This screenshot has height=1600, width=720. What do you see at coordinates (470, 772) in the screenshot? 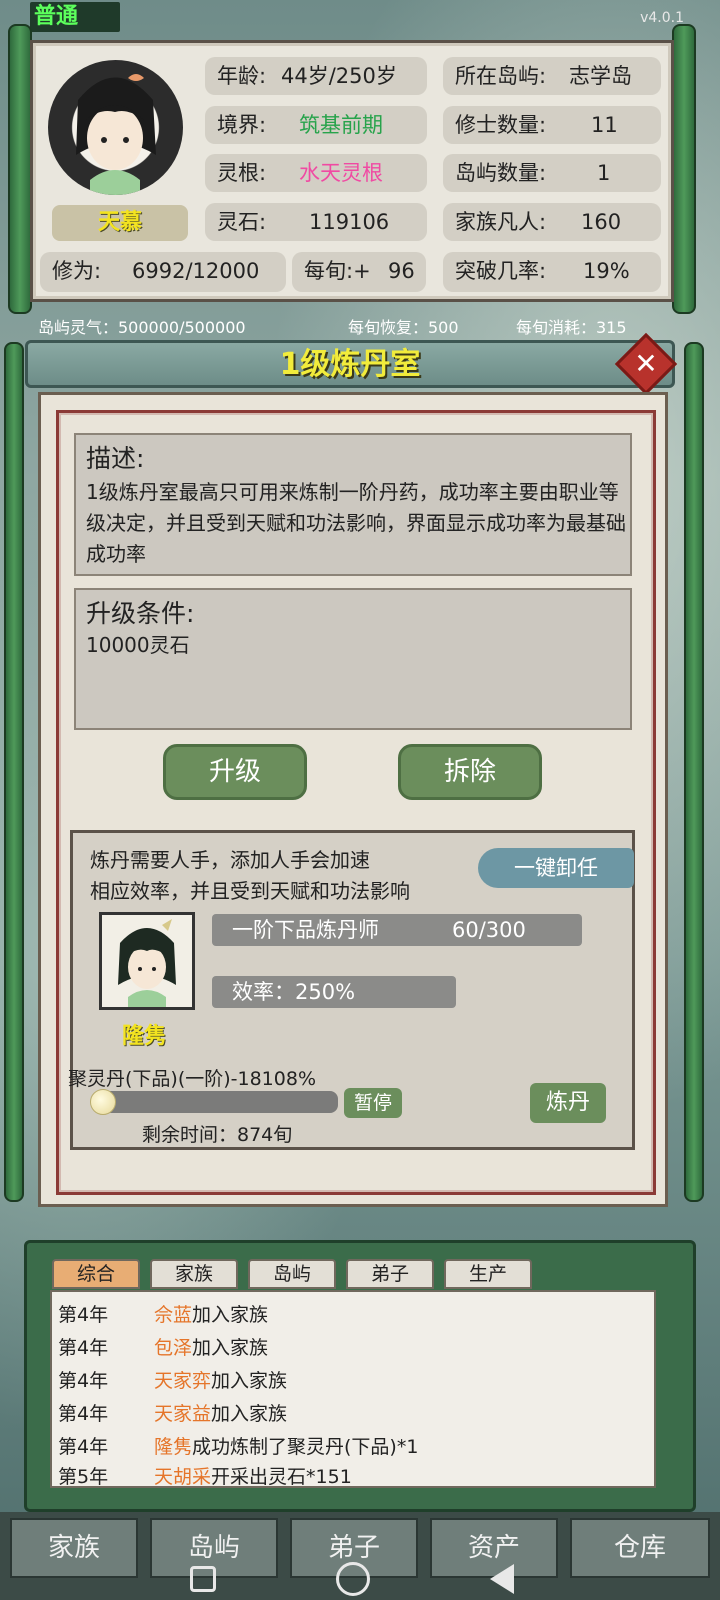
I see `demolish-button: 拆除` at bounding box center [470, 772].